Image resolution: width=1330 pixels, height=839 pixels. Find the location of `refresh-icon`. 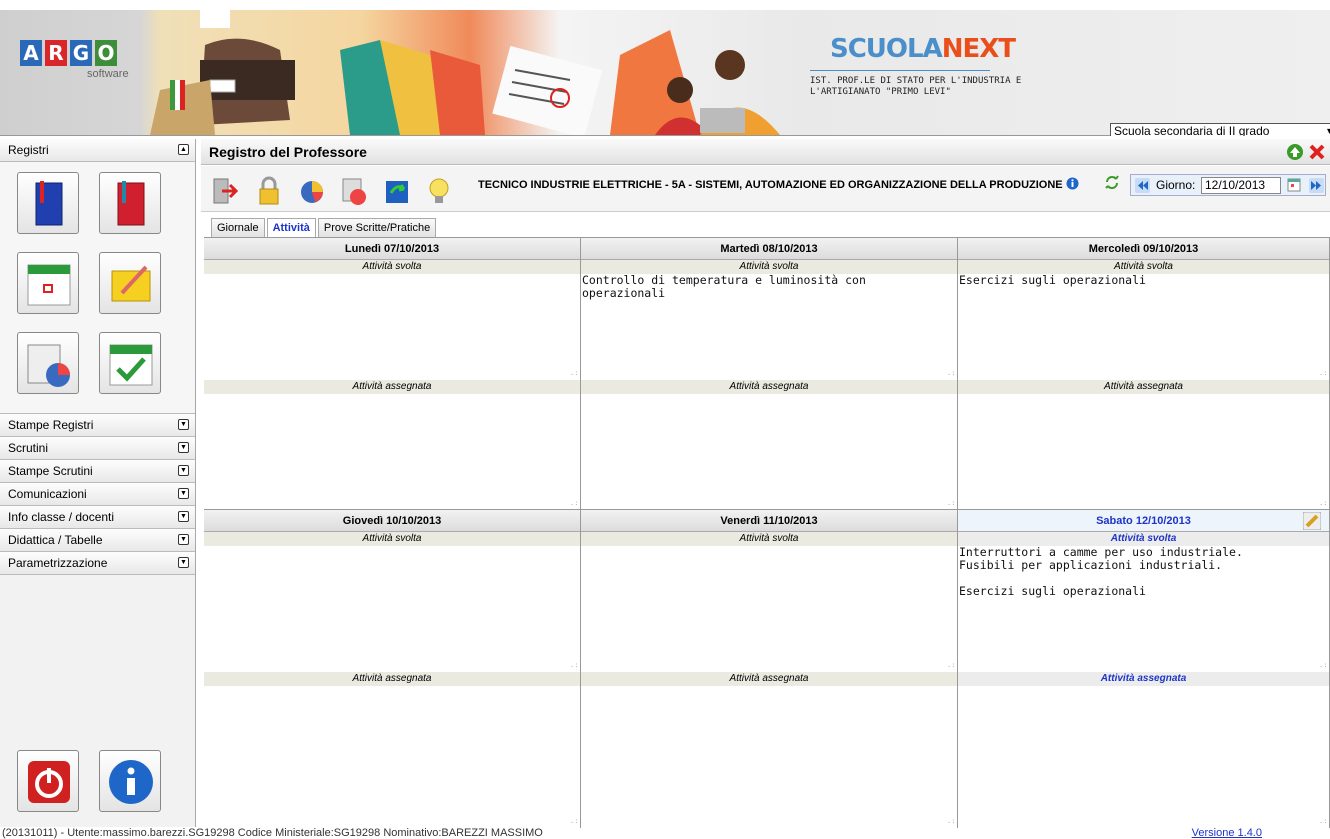

refresh-icon is located at coordinates (1112, 182).